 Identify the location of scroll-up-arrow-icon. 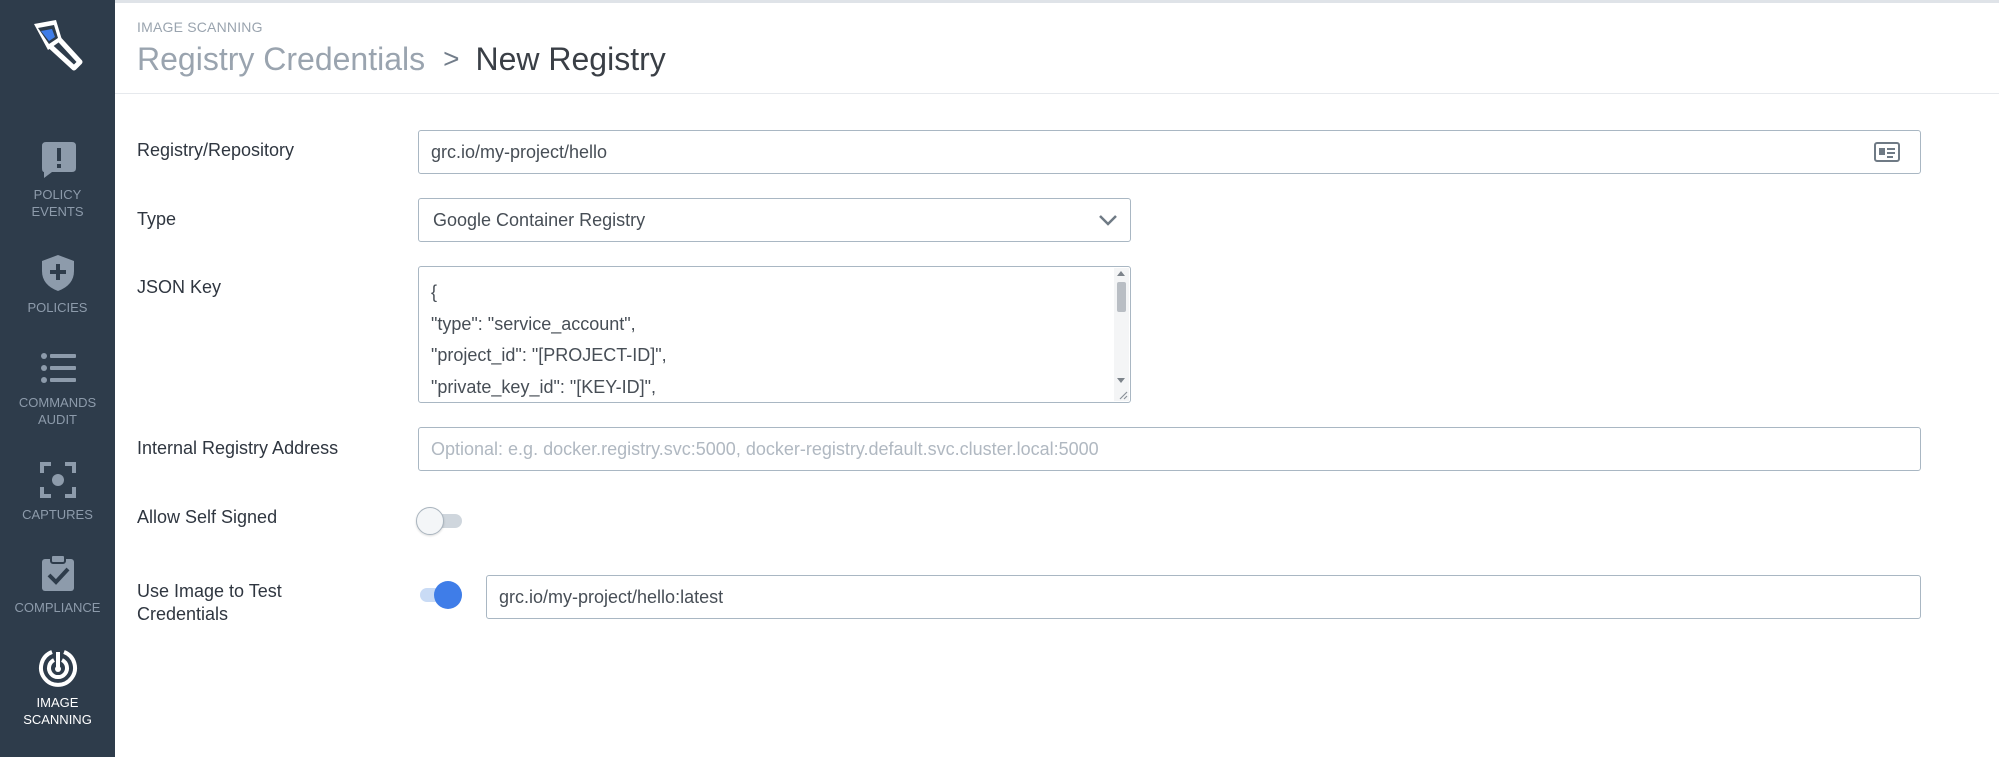
(1121, 273).